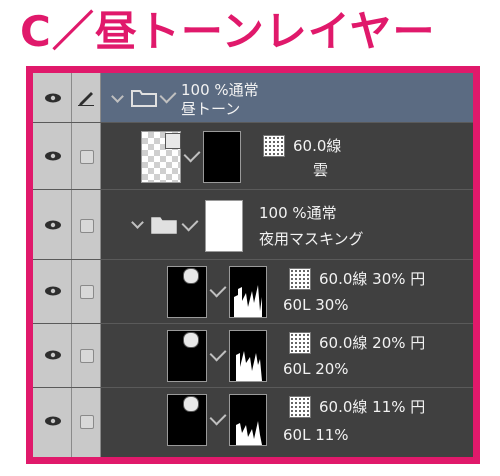 The width and height of the screenshot is (500, 476). What do you see at coordinates (372, 279) in the screenshot?
I see `layer-tone-label: 60.0線 30% 円` at bounding box center [372, 279].